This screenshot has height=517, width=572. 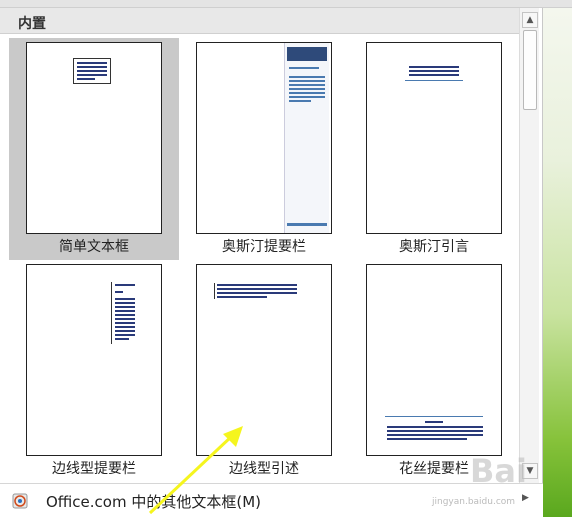 I want to click on watermark-text: jingyan.baidu.com, so click(x=474, y=502).